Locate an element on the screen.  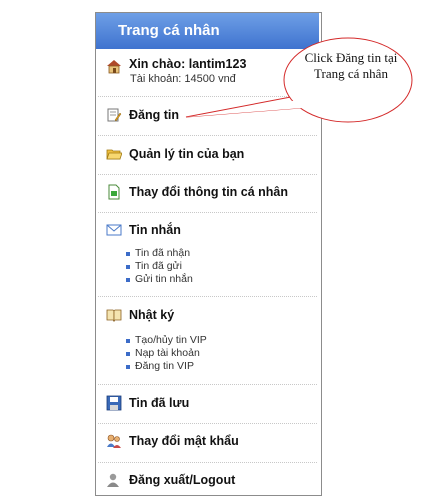
menu-item-thay-doi-mat-khau: Thay đổi mật khẩu is located at coordinates (209, 442).